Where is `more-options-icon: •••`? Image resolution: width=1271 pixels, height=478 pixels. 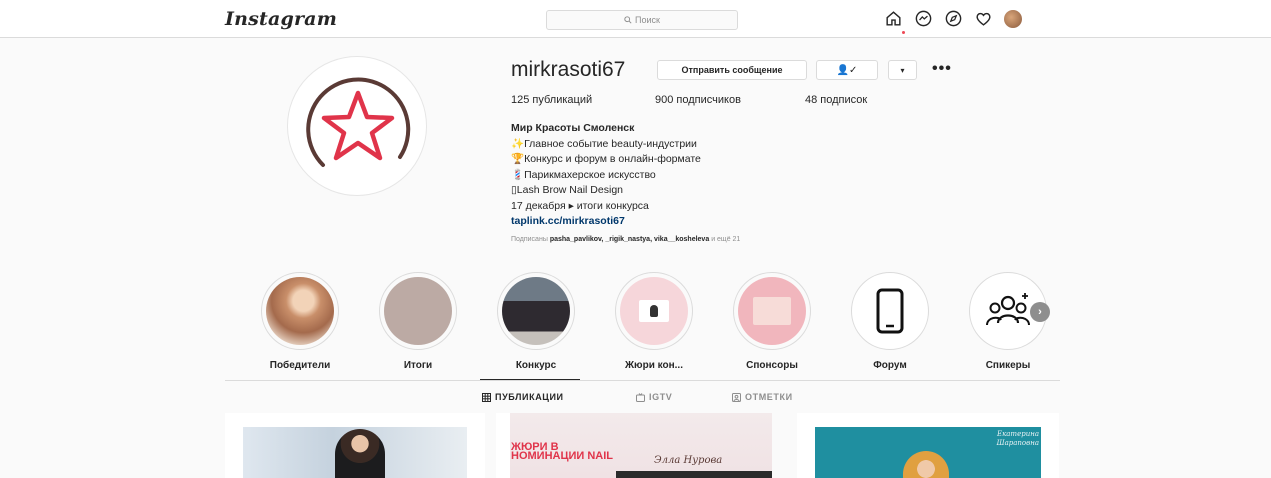 more-options-icon: ••• is located at coordinates (942, 69).